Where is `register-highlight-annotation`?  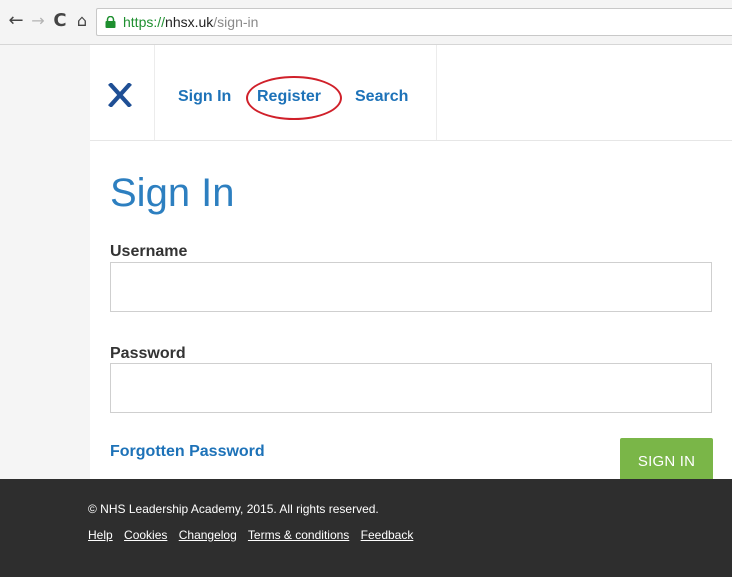 register-highlight-annotation is located at coordinates (294, 98).